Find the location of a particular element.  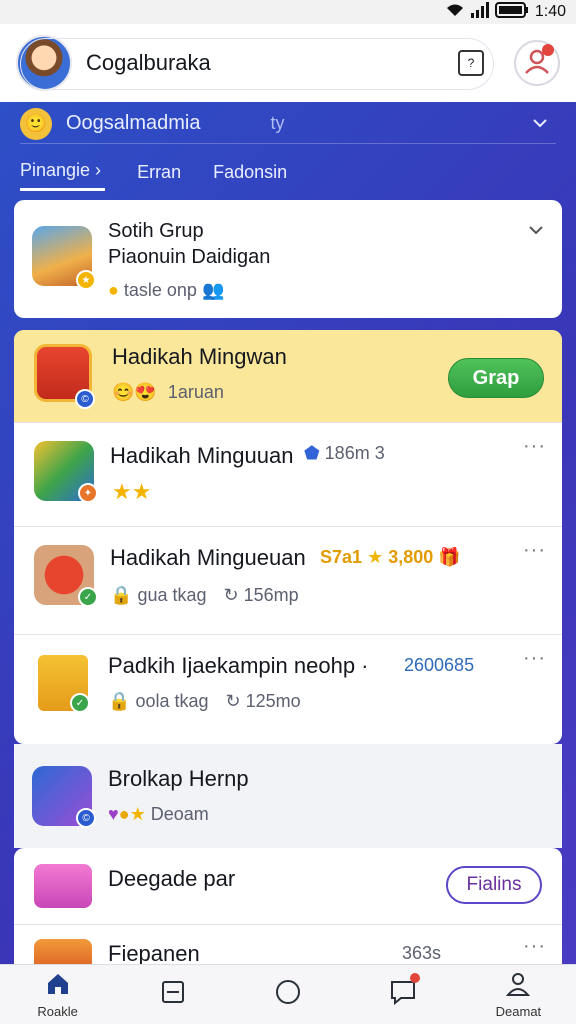

account-name: Oogsalmadmia is located at coordinates (133, 123).